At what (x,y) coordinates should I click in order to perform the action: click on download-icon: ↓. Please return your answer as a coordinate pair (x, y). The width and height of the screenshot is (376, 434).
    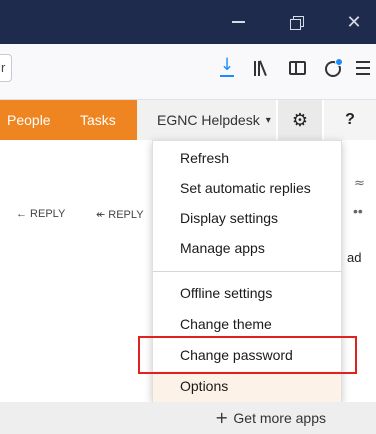
    Looking at the image, I should click on (227, 66).